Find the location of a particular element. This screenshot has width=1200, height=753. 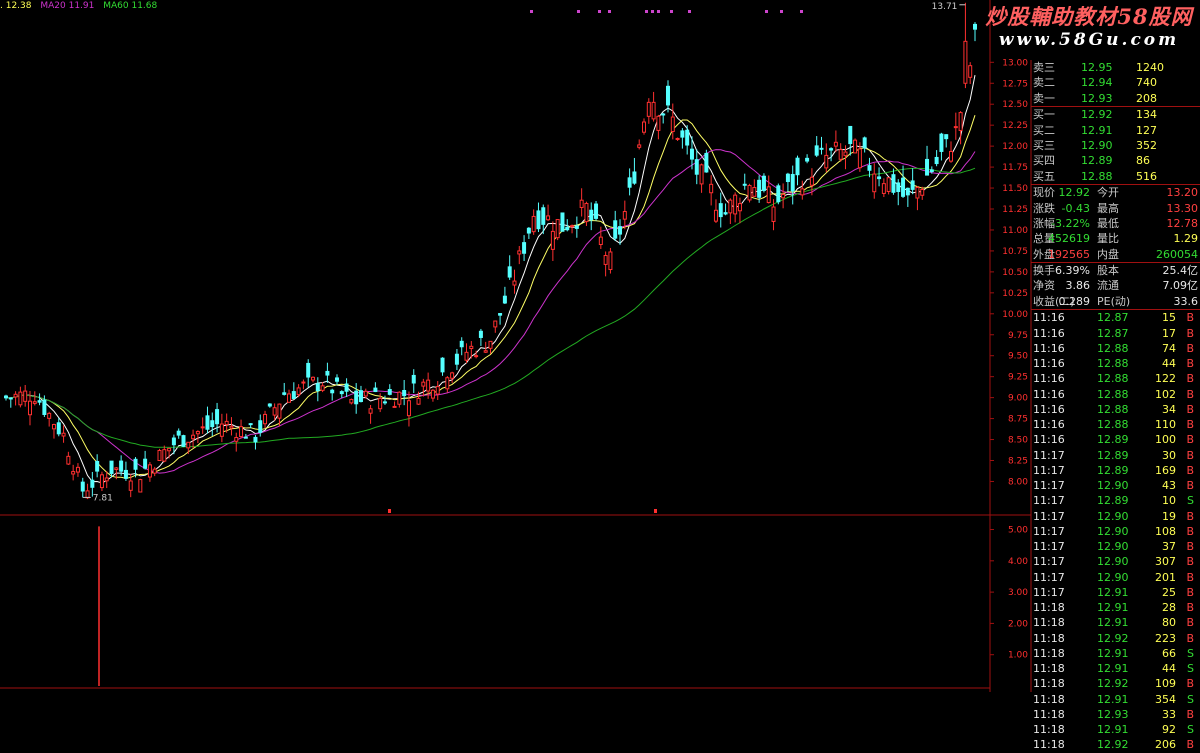

tick-row: 11:17 12.90 37 B is located at coordinates (1115, 546).